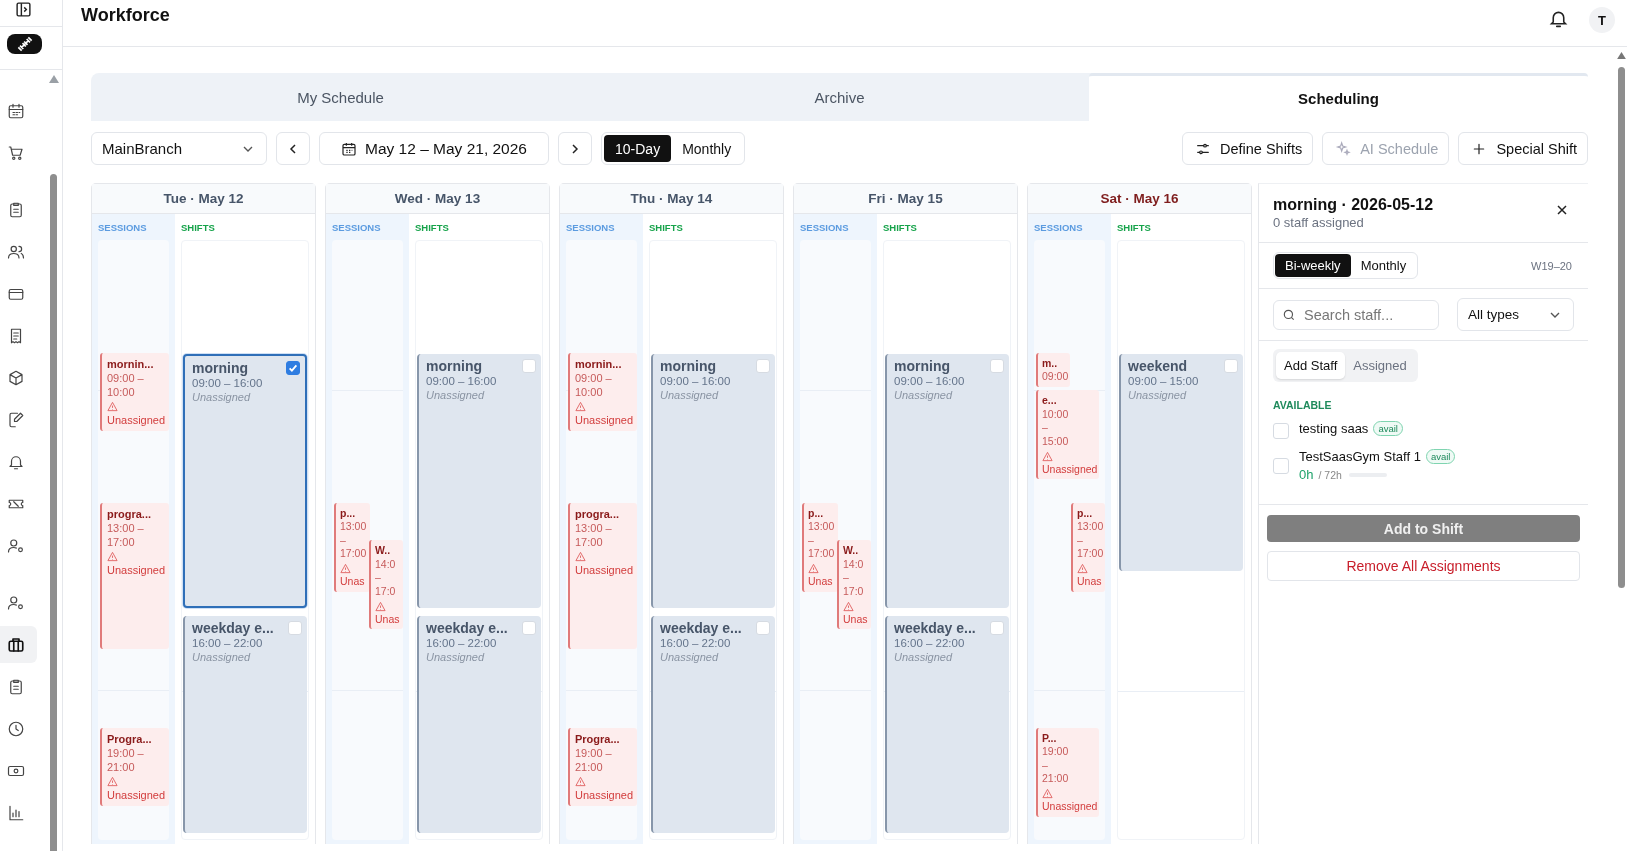 The width and height of the screenshot is (1627, 851). What do you see at coordinates (1055, 377) in the screenshot?
I see `session-time: 09:00` at bounding box center [1055, 377].